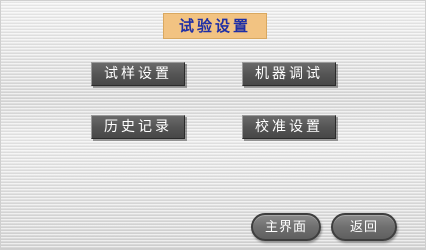 This screenshot has width=426, height=250. I want to click on back-button: 返回, so click(364, 227).